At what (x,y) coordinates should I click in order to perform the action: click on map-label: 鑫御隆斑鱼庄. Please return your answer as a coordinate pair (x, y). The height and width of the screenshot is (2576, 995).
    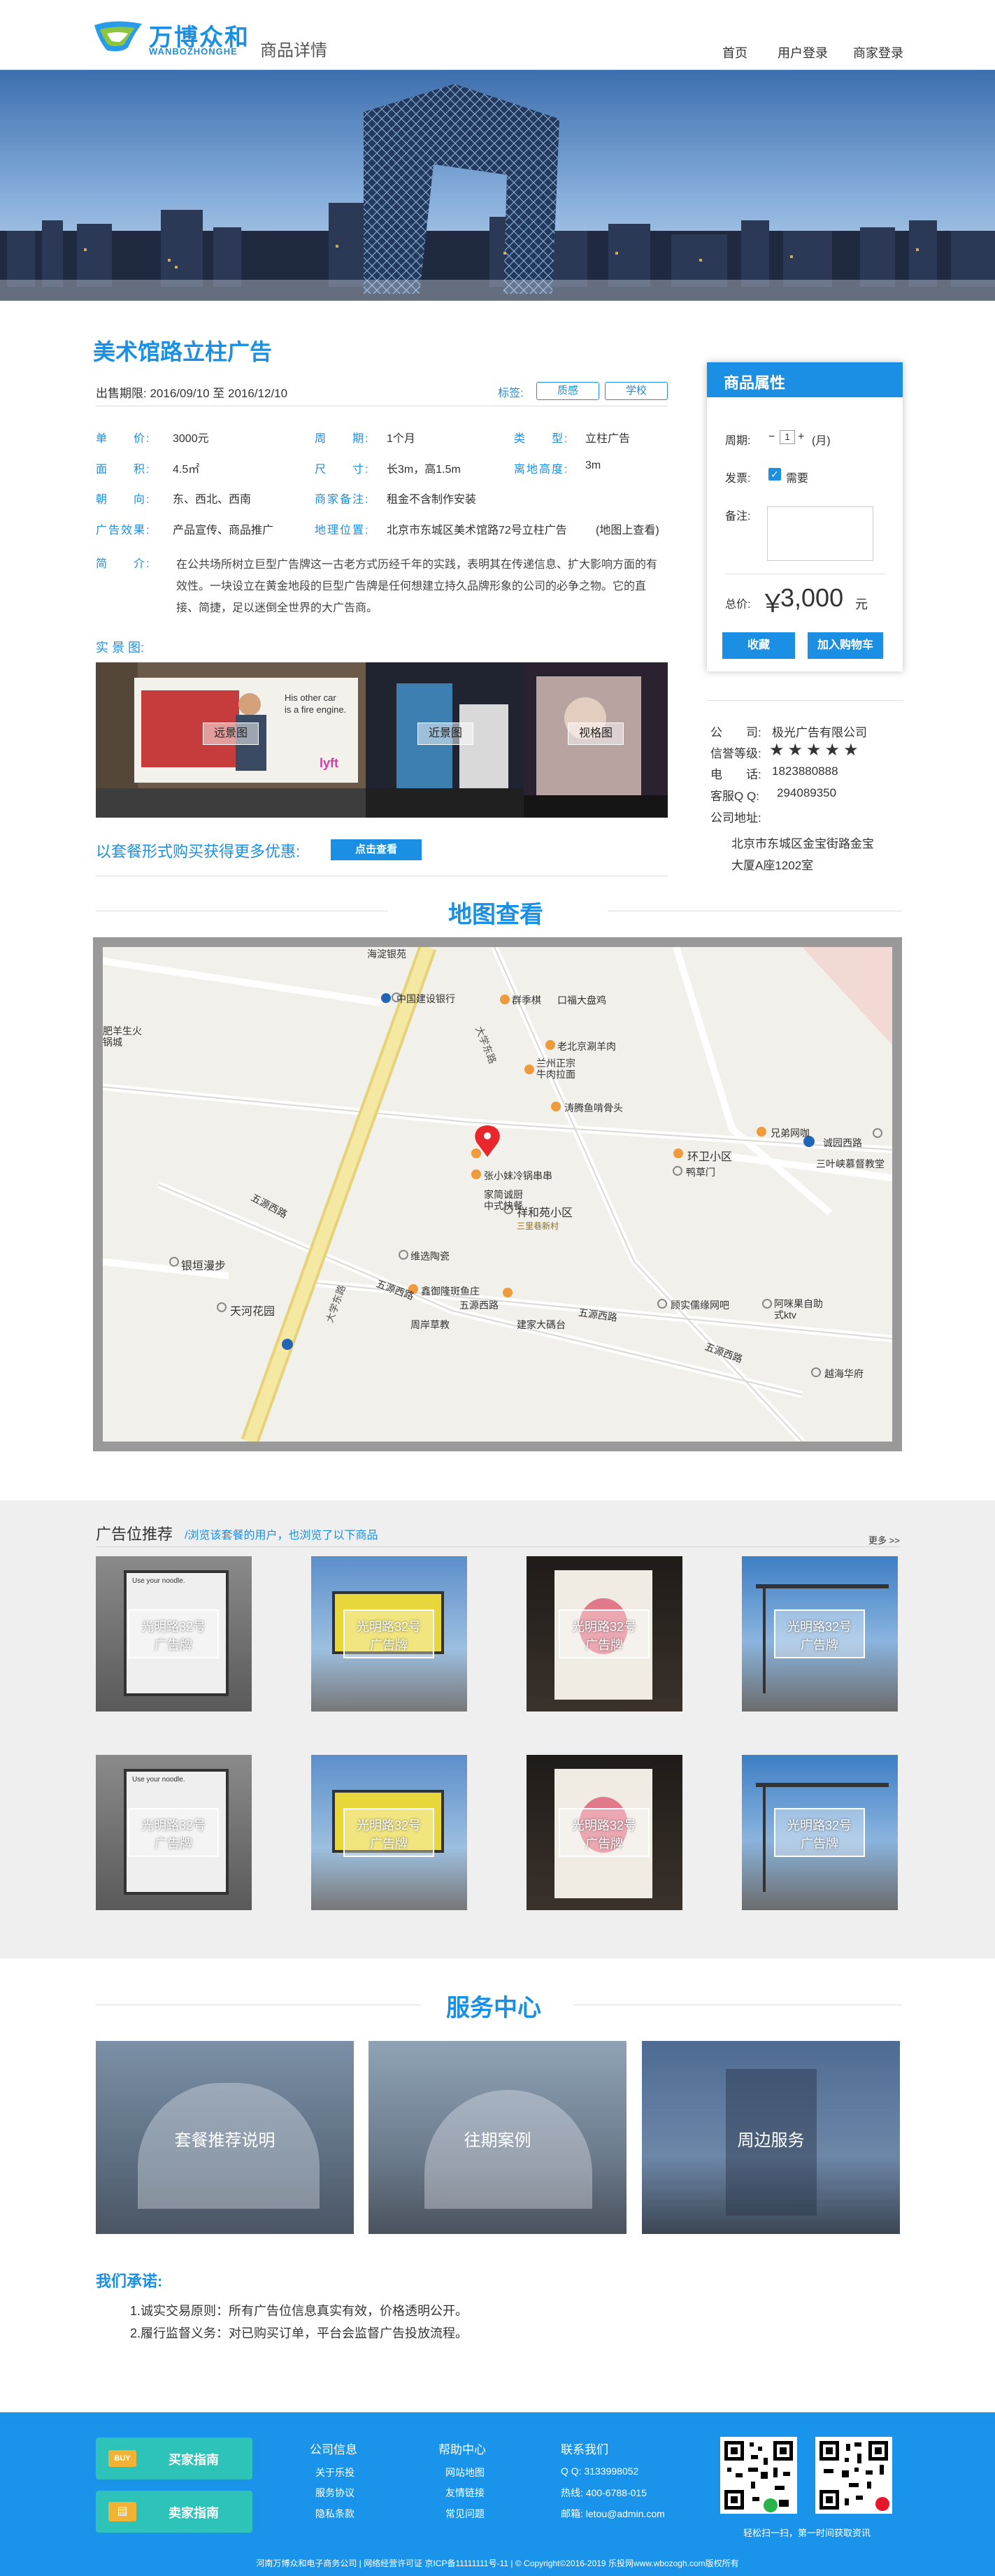
    Looking at the image, I should click on (450, 1291).